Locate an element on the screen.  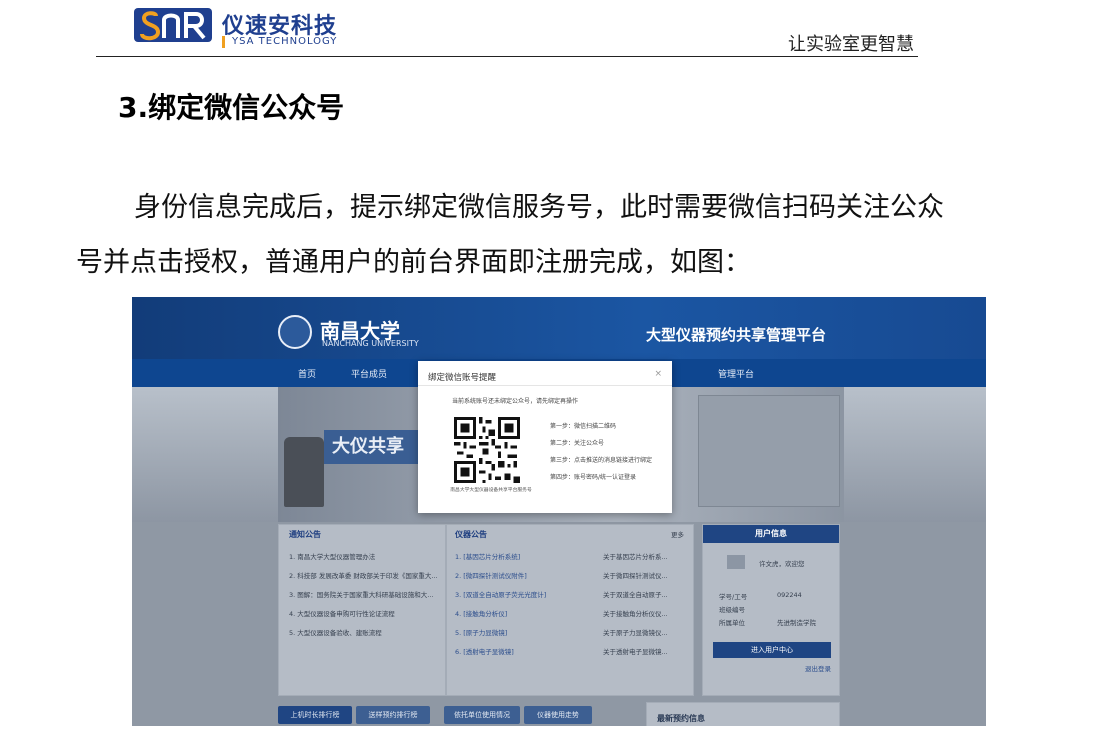
avatar is located at coordinates (736, 562).